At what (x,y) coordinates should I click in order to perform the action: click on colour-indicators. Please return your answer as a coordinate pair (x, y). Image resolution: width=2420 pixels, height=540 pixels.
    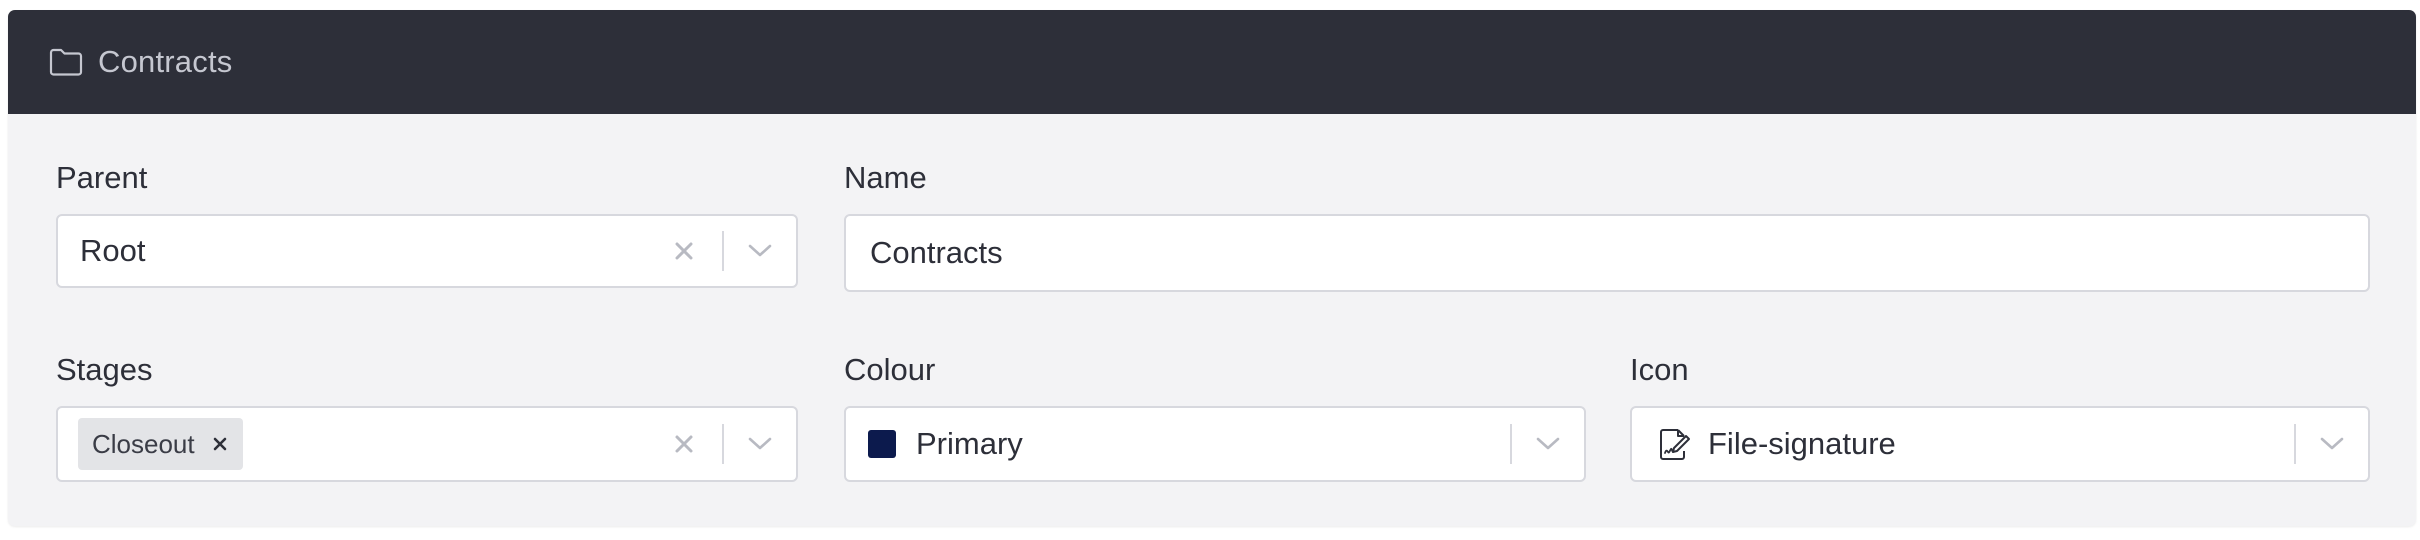
    Looking at the image, I should click on (1547, 444).